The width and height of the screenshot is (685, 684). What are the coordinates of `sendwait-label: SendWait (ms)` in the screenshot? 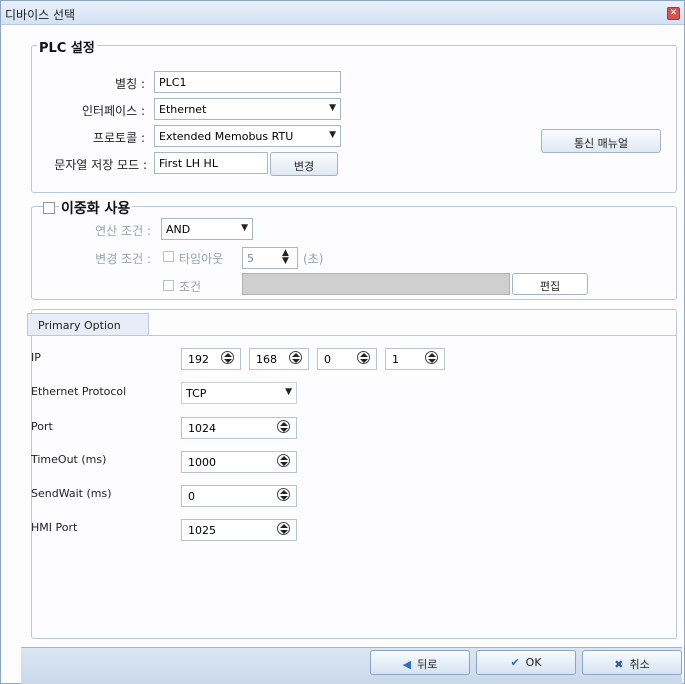 It's located at (71, 493).